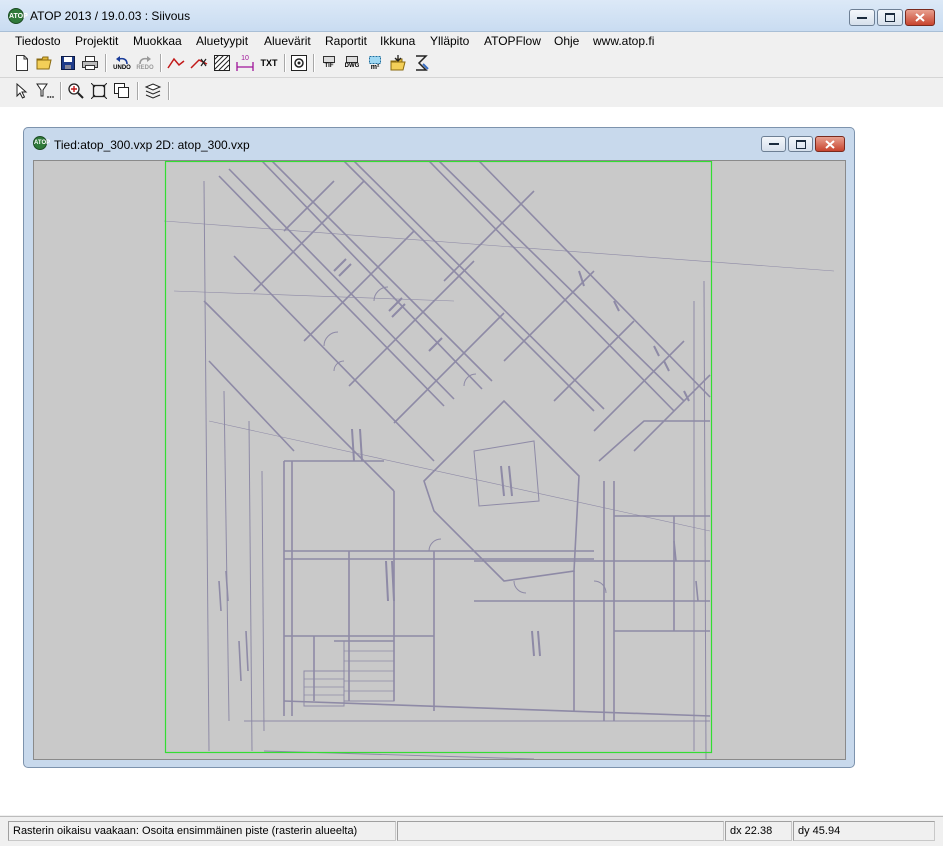  I want to click on menu-muokkaa: Muokkaa, so click(157, 41).